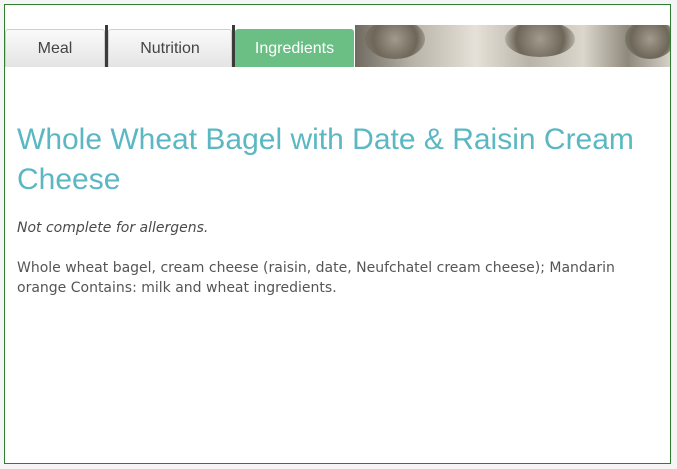 The height and width of the screenshot is (469, 677). I want to click on tab-bar: Meal Nutrition Ingredients, so click(337, 46).